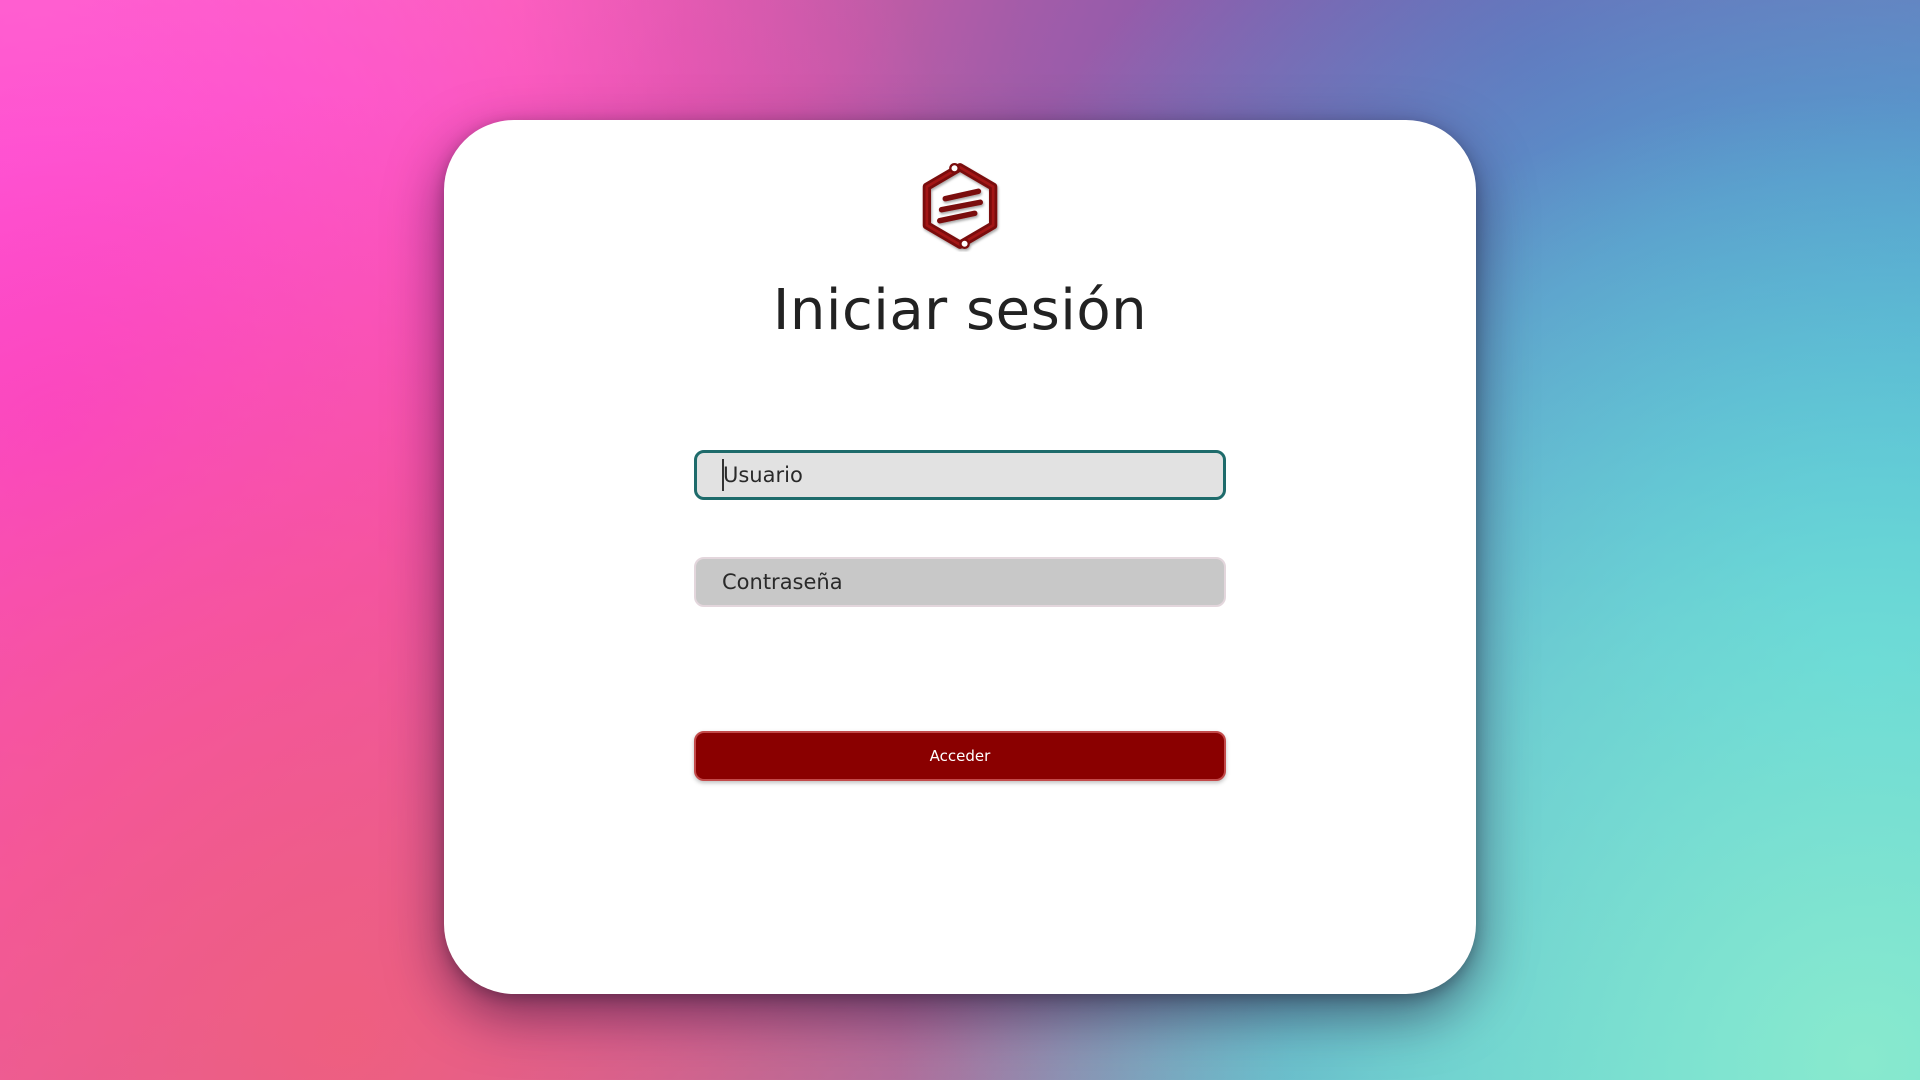 Image resolution: width=1920 pixels, height=1080 pixels. What do you see at coordinates (723, 475) in the screenshot?
I see `text-cursor` at bounding box center [723, 475].